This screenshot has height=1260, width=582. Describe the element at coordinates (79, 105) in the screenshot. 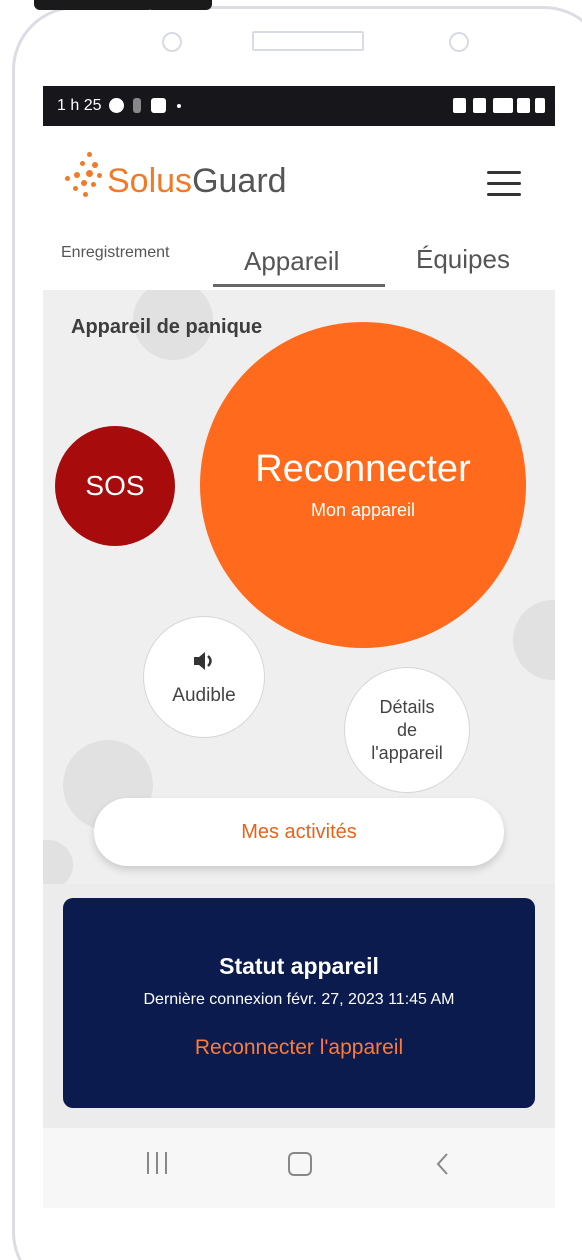

I see `status-time: 1 h 25` at that location.